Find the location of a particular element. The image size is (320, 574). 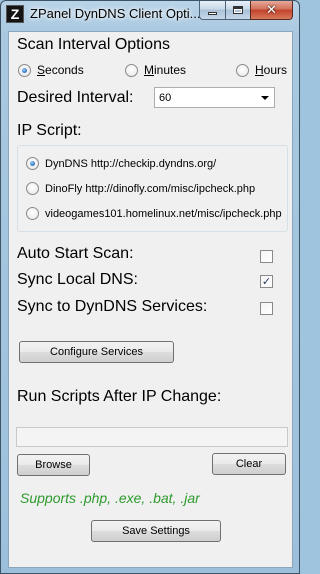

radio-hours: Hours is located at coordinates (261, 70).